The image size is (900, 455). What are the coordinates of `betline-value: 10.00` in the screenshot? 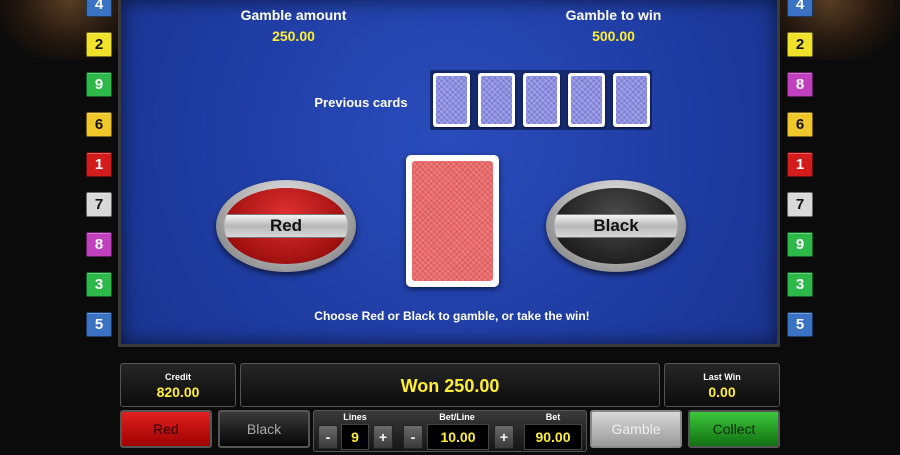 It's located at (458, 437).